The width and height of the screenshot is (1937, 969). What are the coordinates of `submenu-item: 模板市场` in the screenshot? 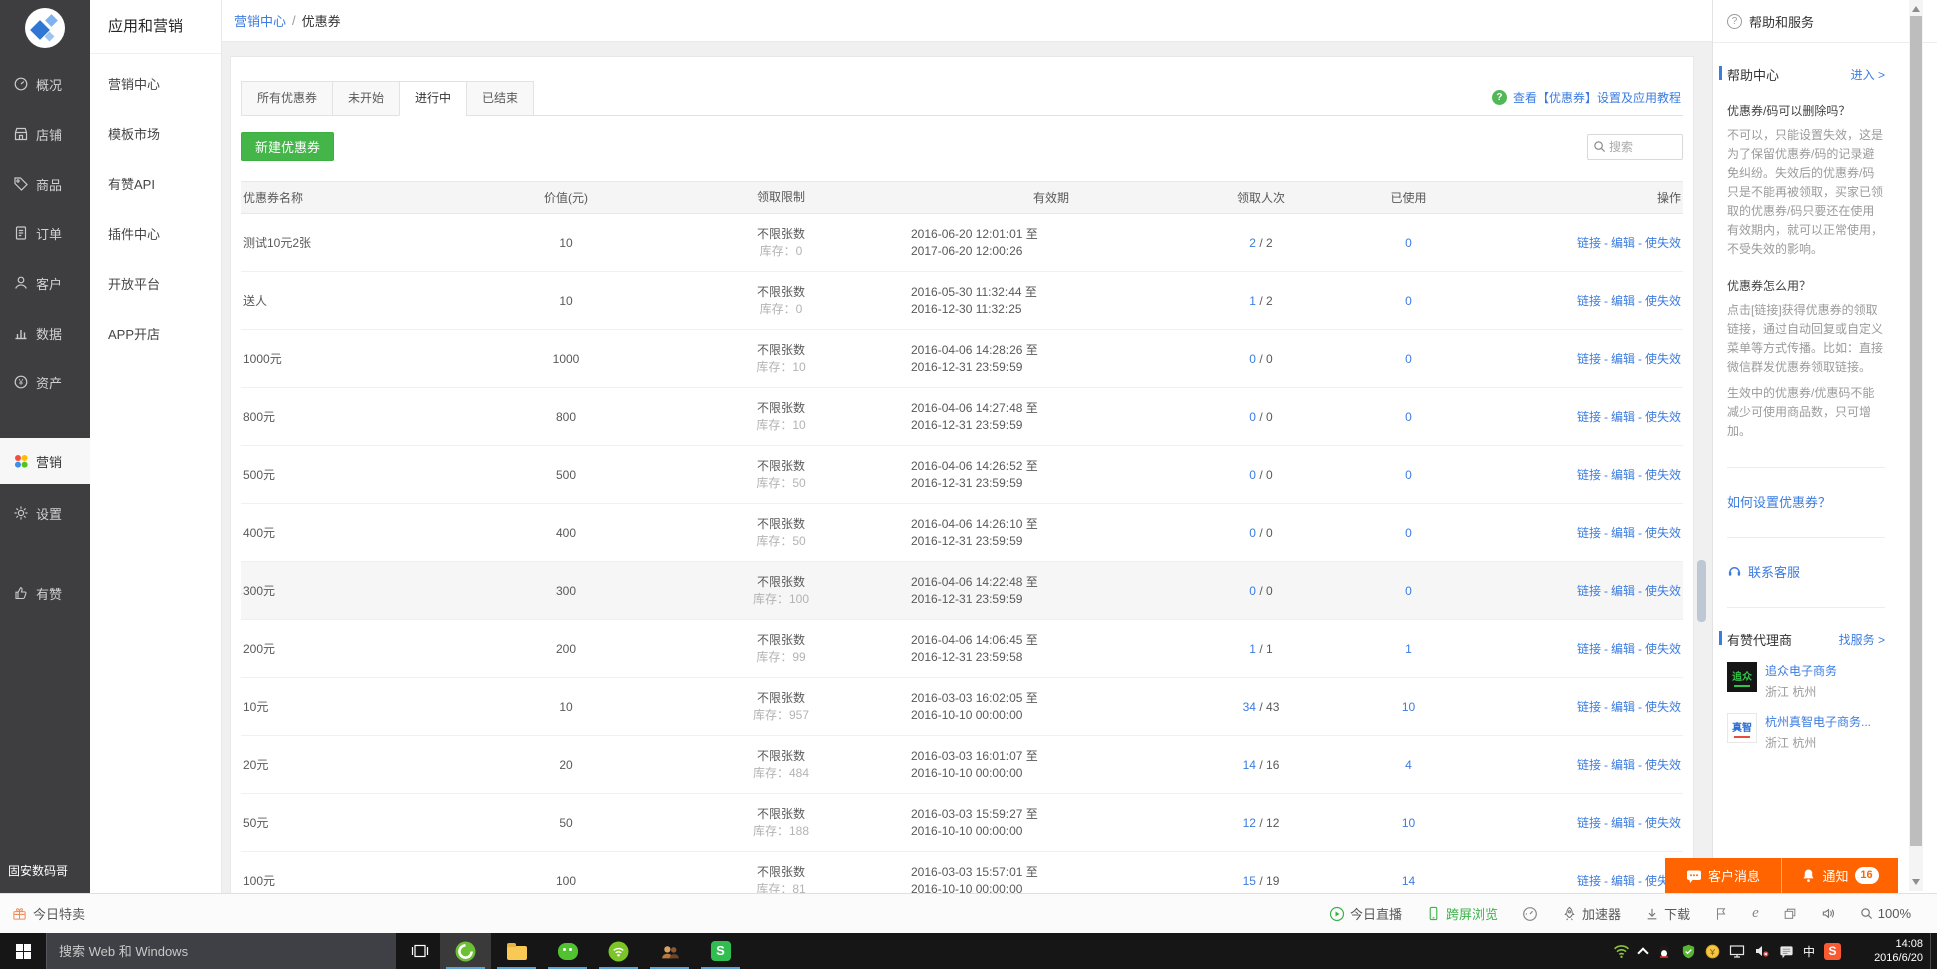 It's located at (155, 135).